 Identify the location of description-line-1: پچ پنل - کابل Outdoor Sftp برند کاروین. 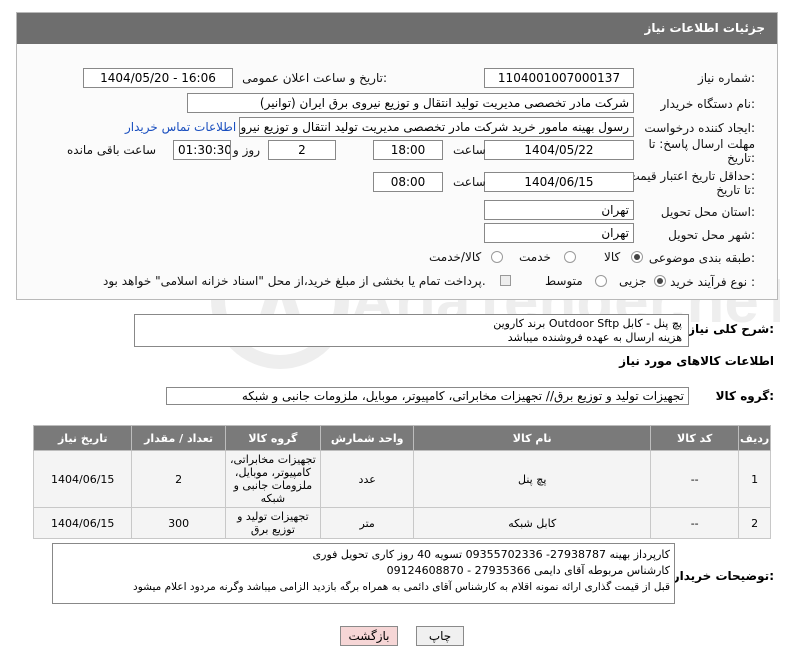
(587, 323).